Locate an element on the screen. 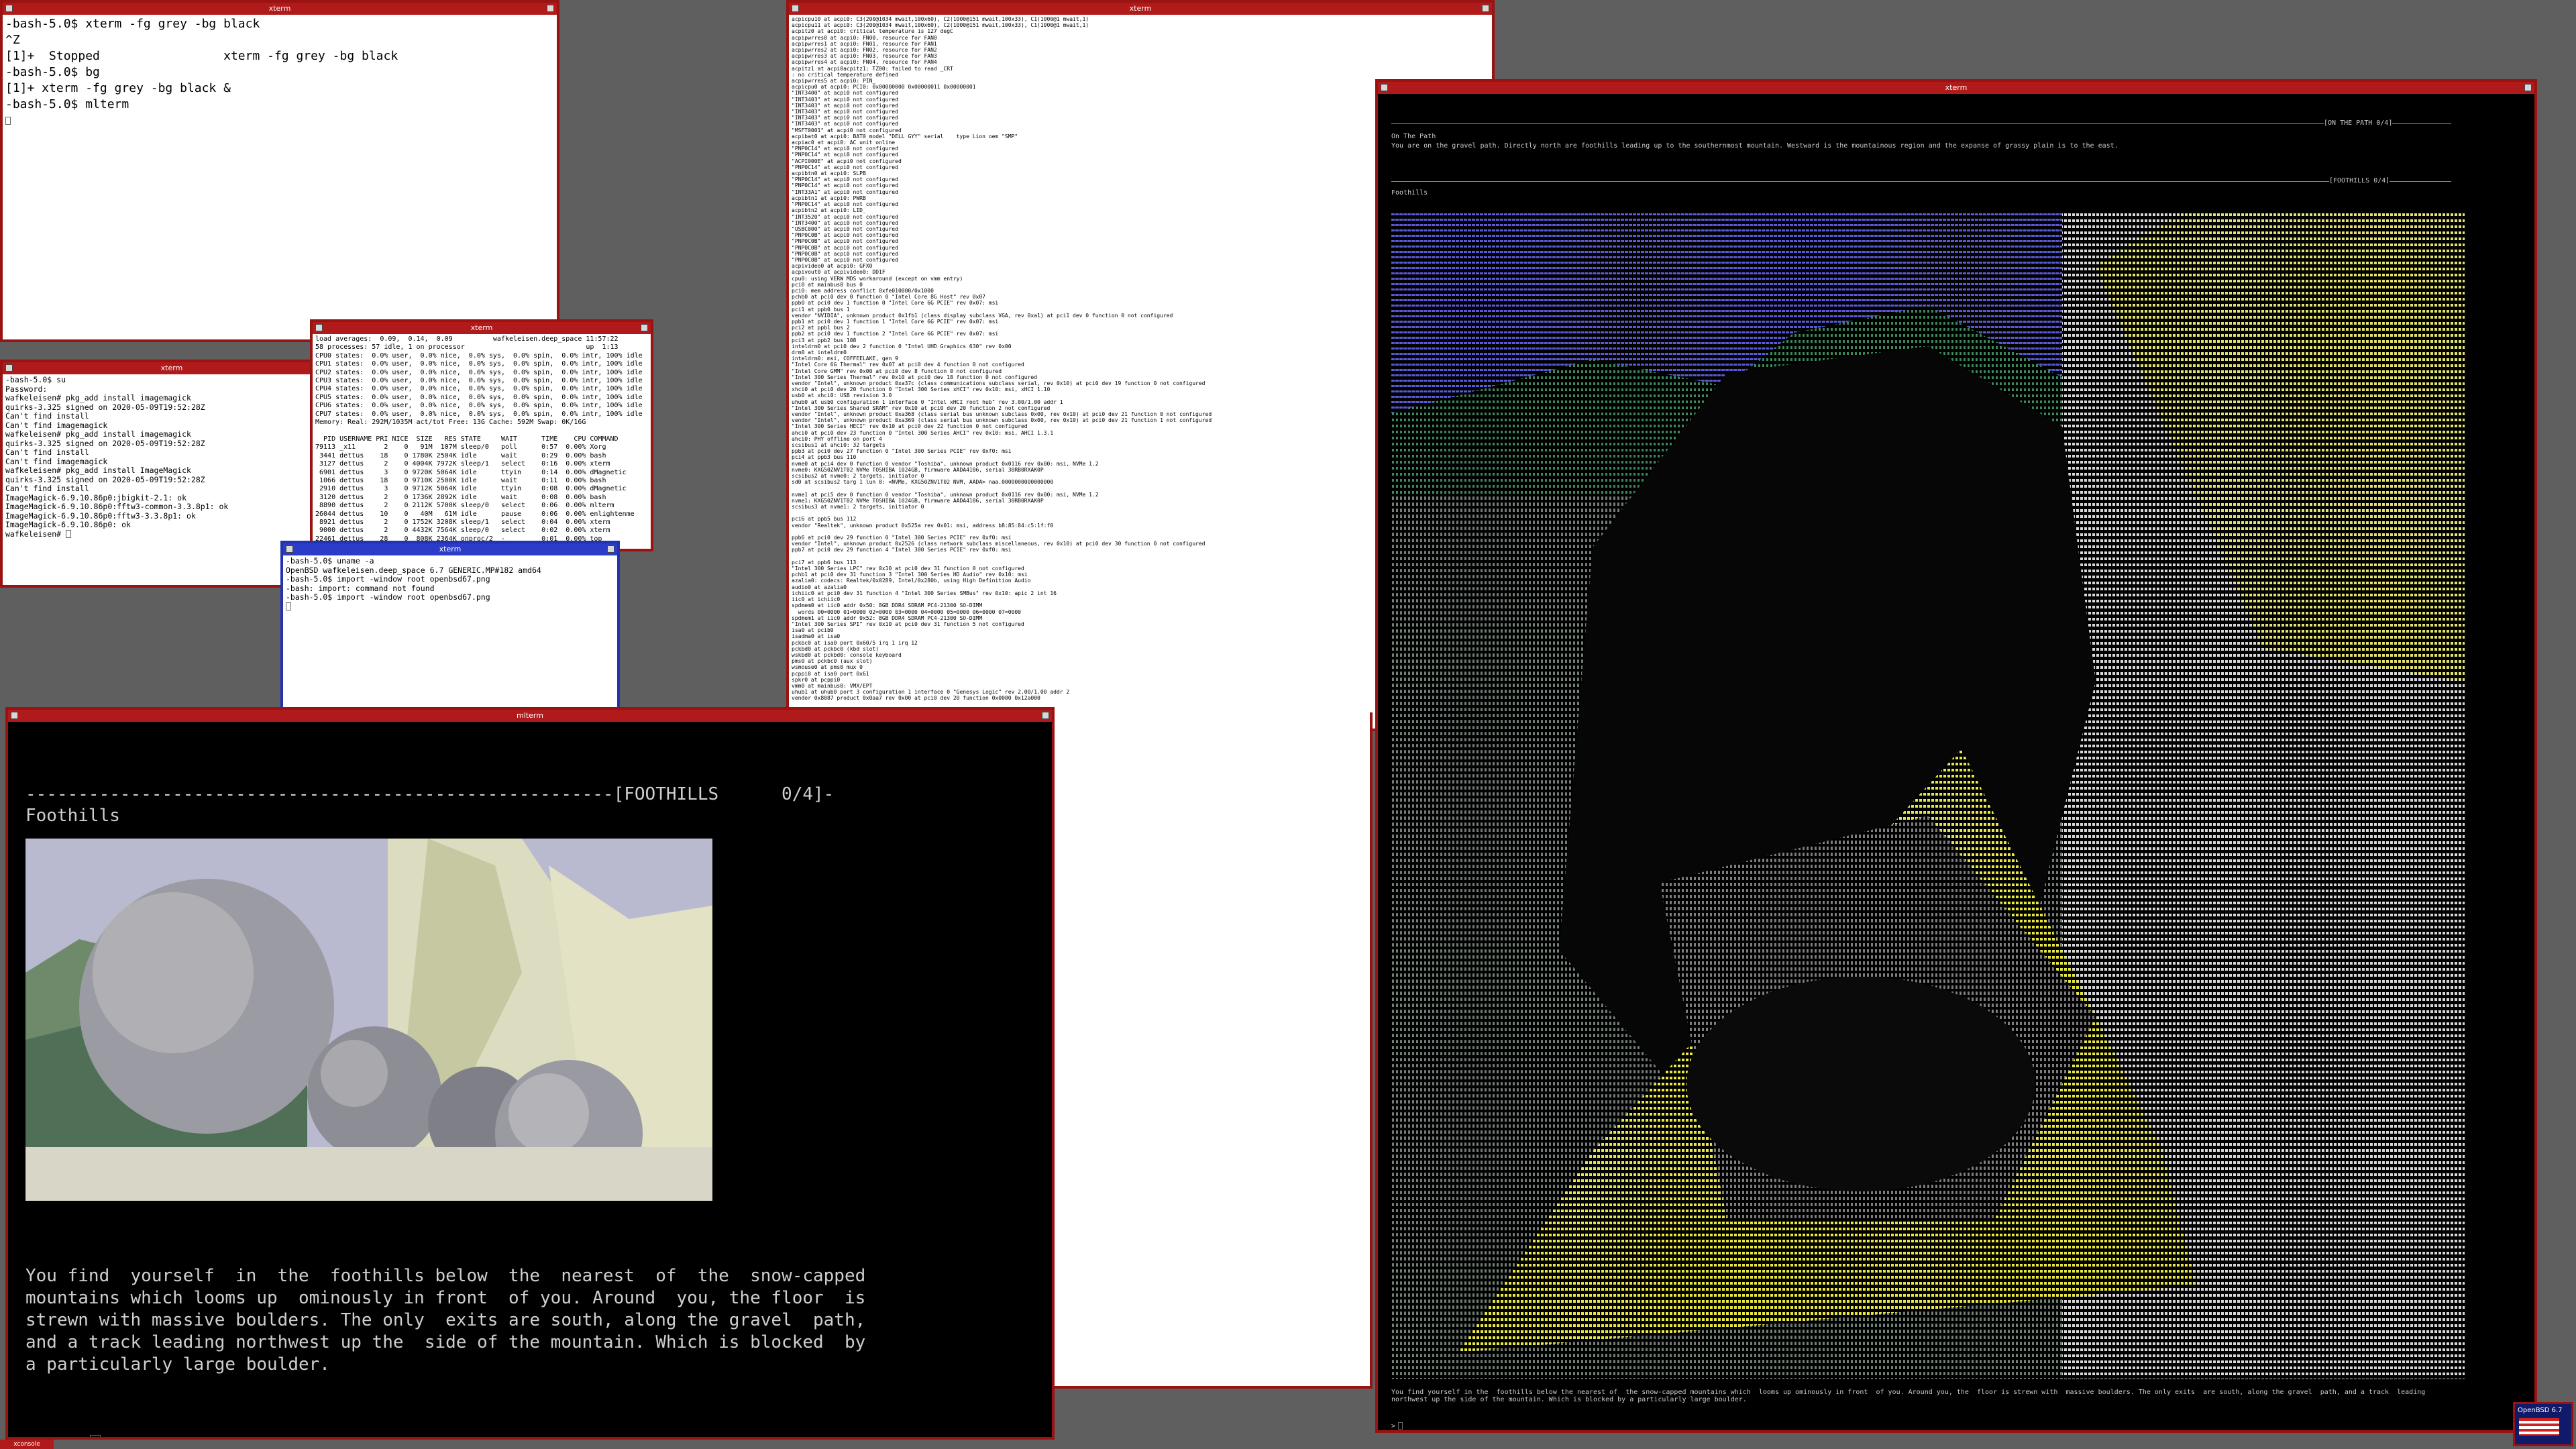 The image size is (2576, 1449). flag-icon is located at coordinates (2539, 1427).